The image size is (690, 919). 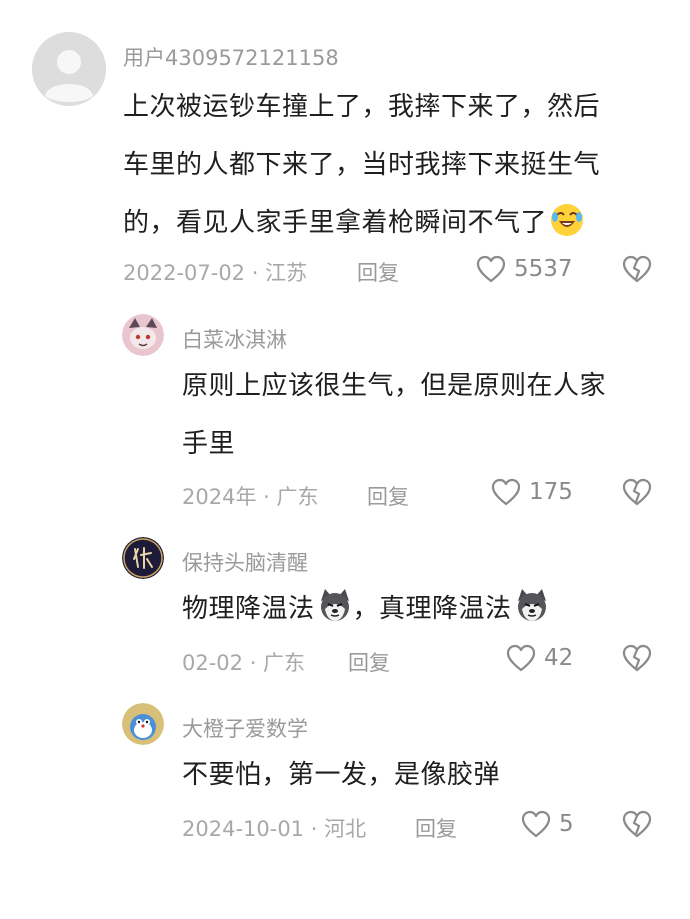 What do you see at coordinates (559, 658) in the screenshot?
I see `like-count: 42` at bounding box center [559, 658].